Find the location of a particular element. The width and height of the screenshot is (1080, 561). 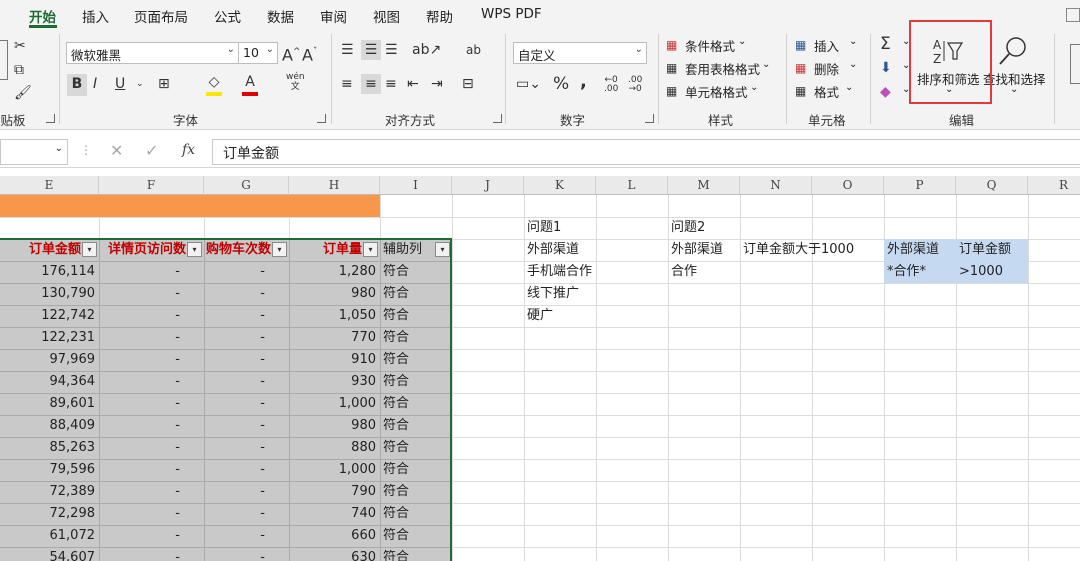

confirm-icon: ✓ is located at coordinates (151, 150).